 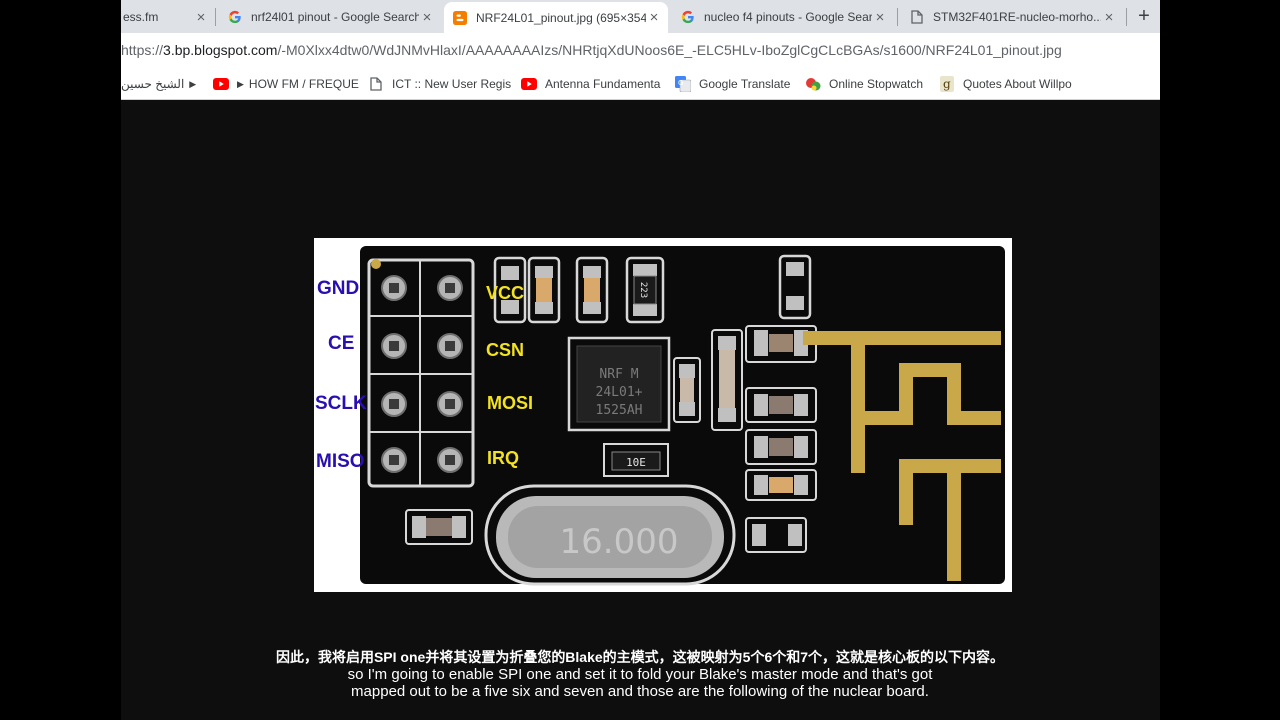 I want to click on bookmark-ict: ICT :: New User Regis, so click(x=439, y=84).